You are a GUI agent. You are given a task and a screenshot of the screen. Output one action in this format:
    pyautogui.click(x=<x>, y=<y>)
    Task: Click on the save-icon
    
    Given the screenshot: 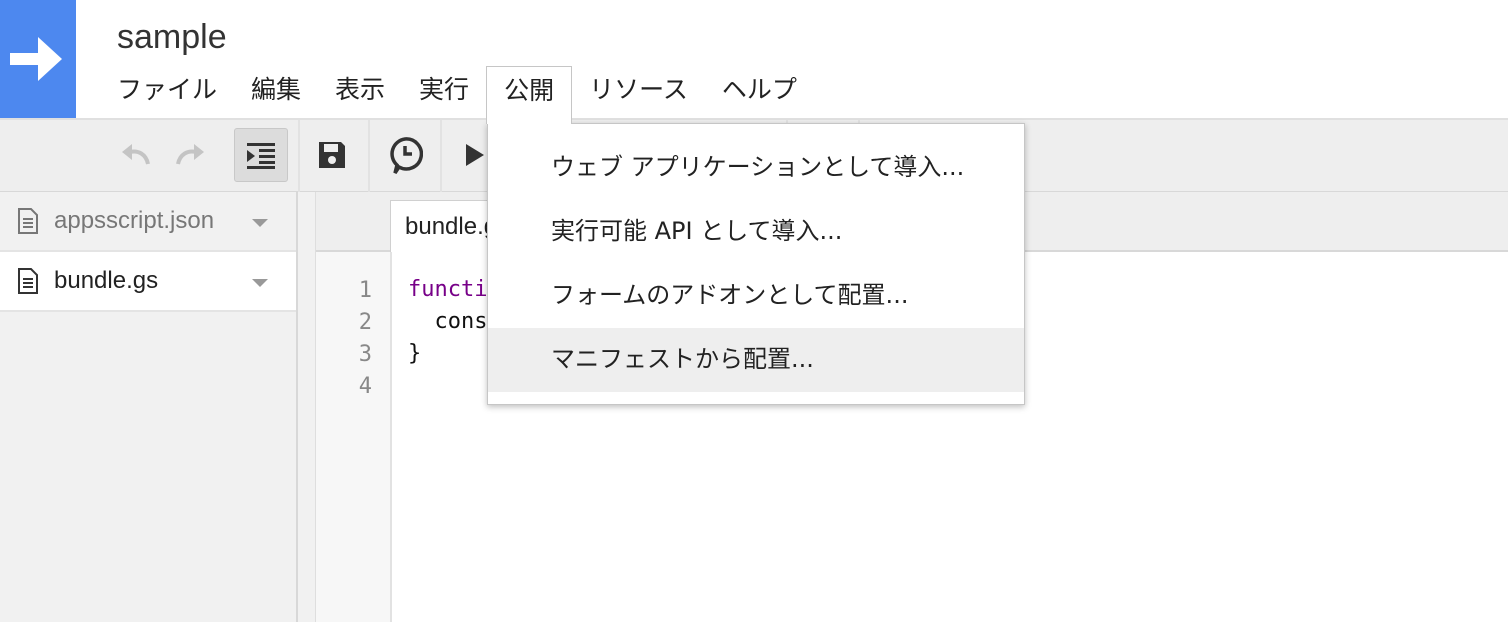 What is the action you would take?
    pyautogui.click(x=332, y=155)
    